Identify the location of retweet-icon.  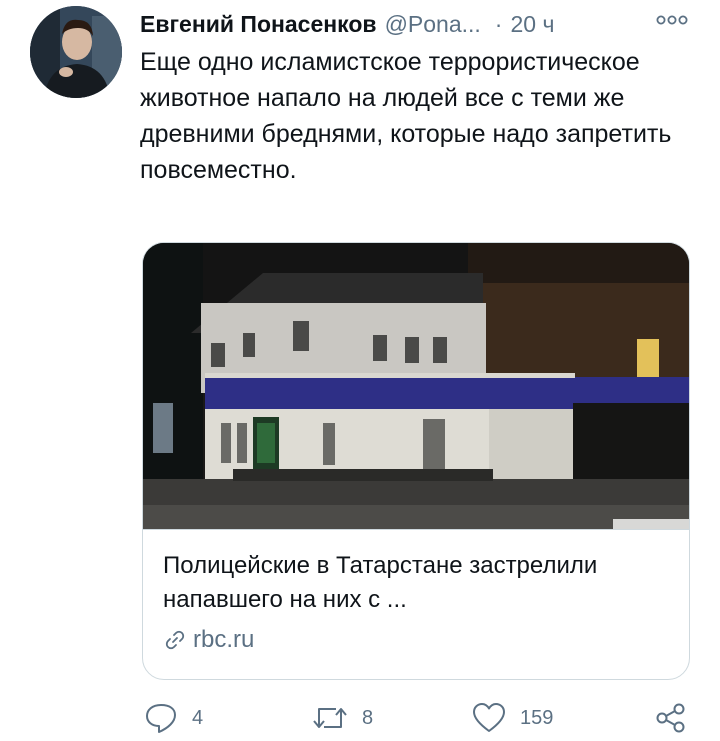
(330, 718).